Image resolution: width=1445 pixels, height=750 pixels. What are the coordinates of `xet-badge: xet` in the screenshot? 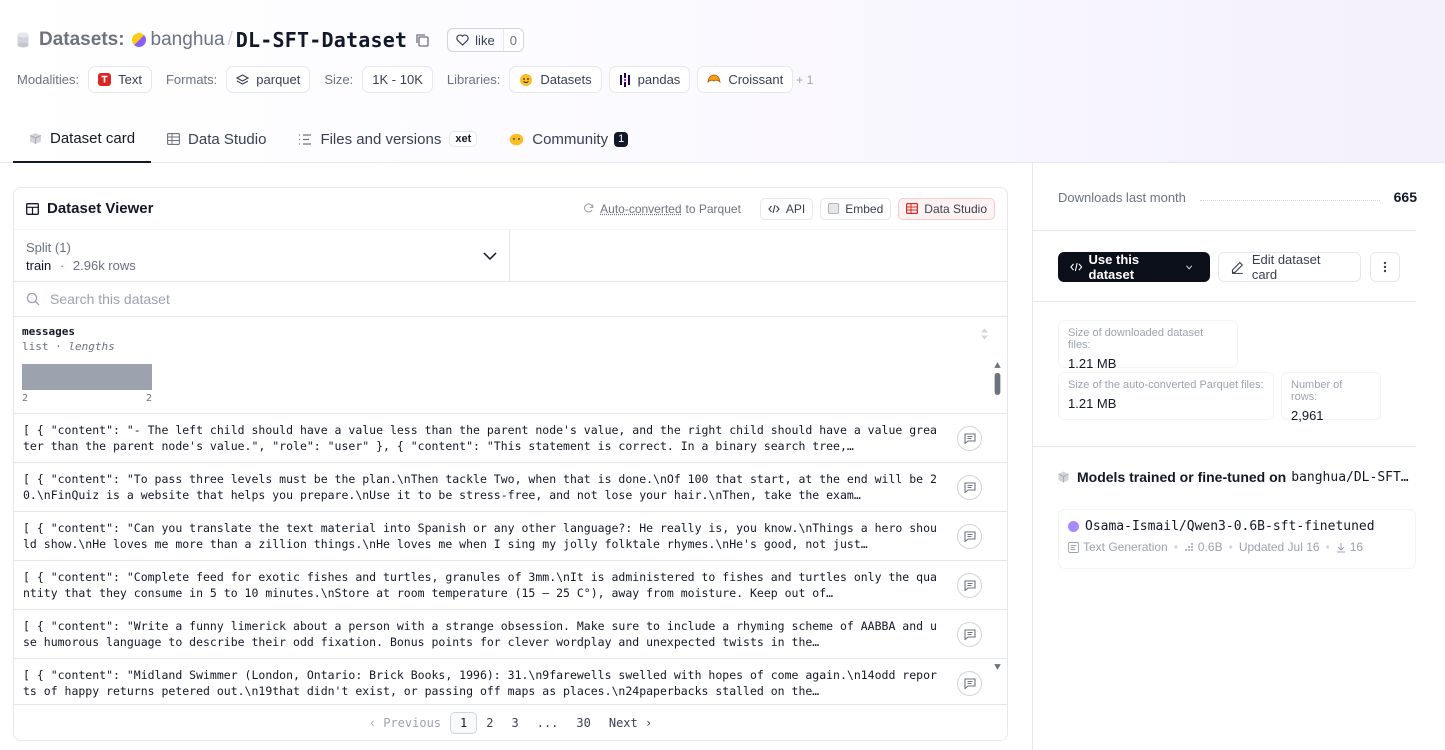 It's located at (463, 139).